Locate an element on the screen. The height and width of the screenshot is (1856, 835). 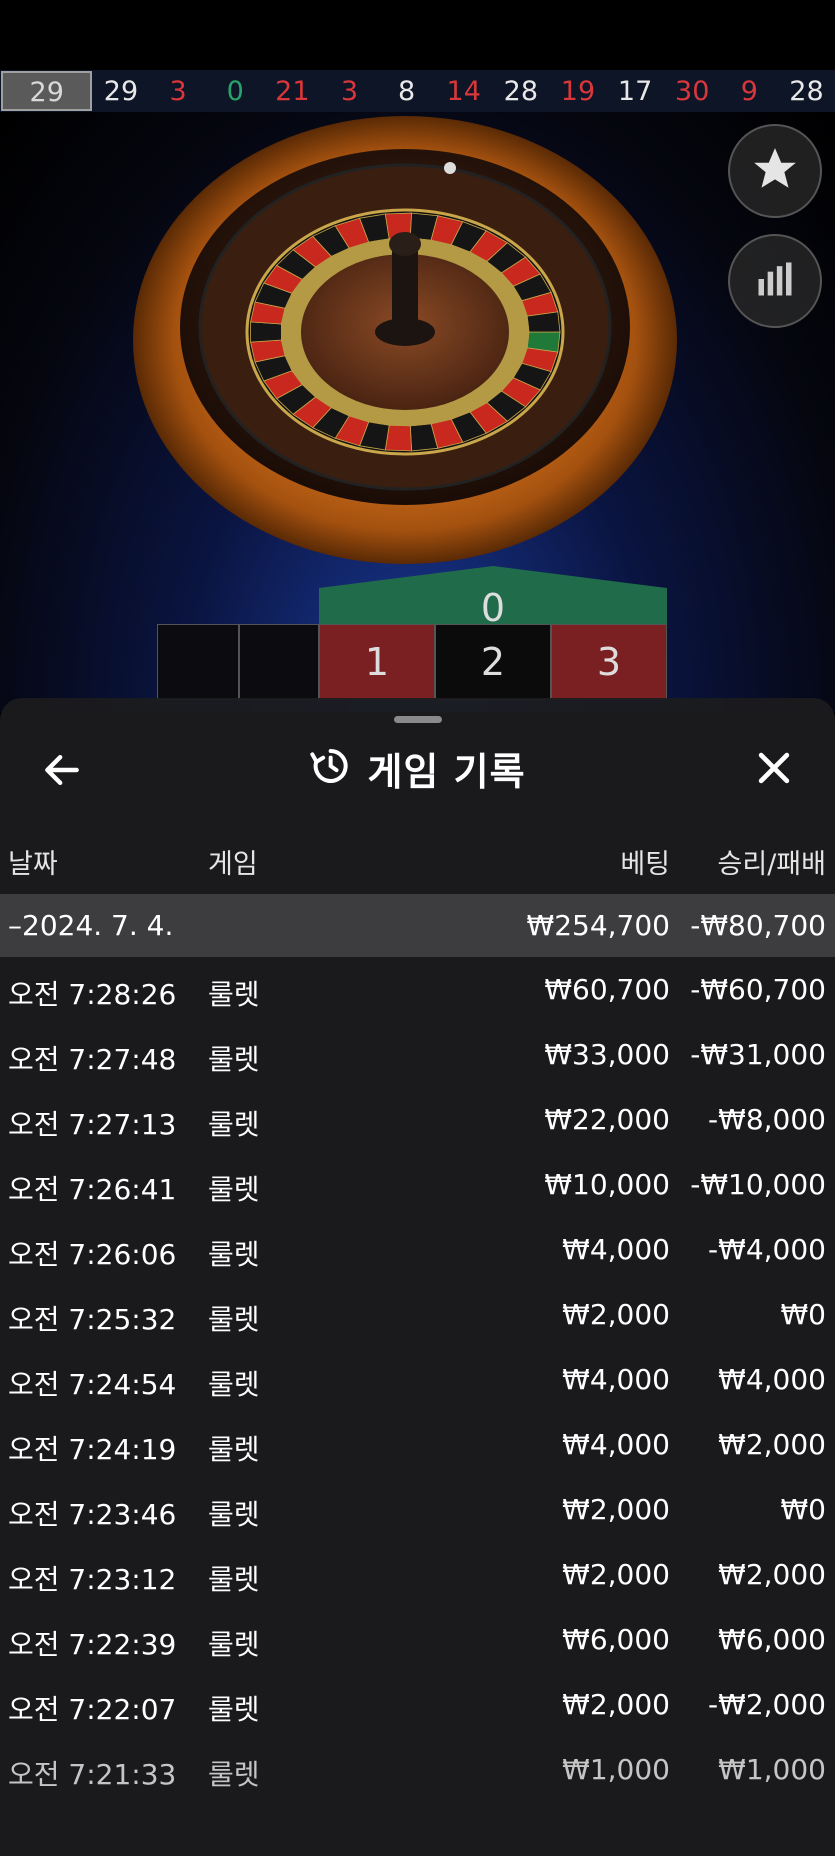
history-row: 오전 7:26:41 룰렛 ₩10,000 -₩10,000 is located at coordinates (417, 1184).